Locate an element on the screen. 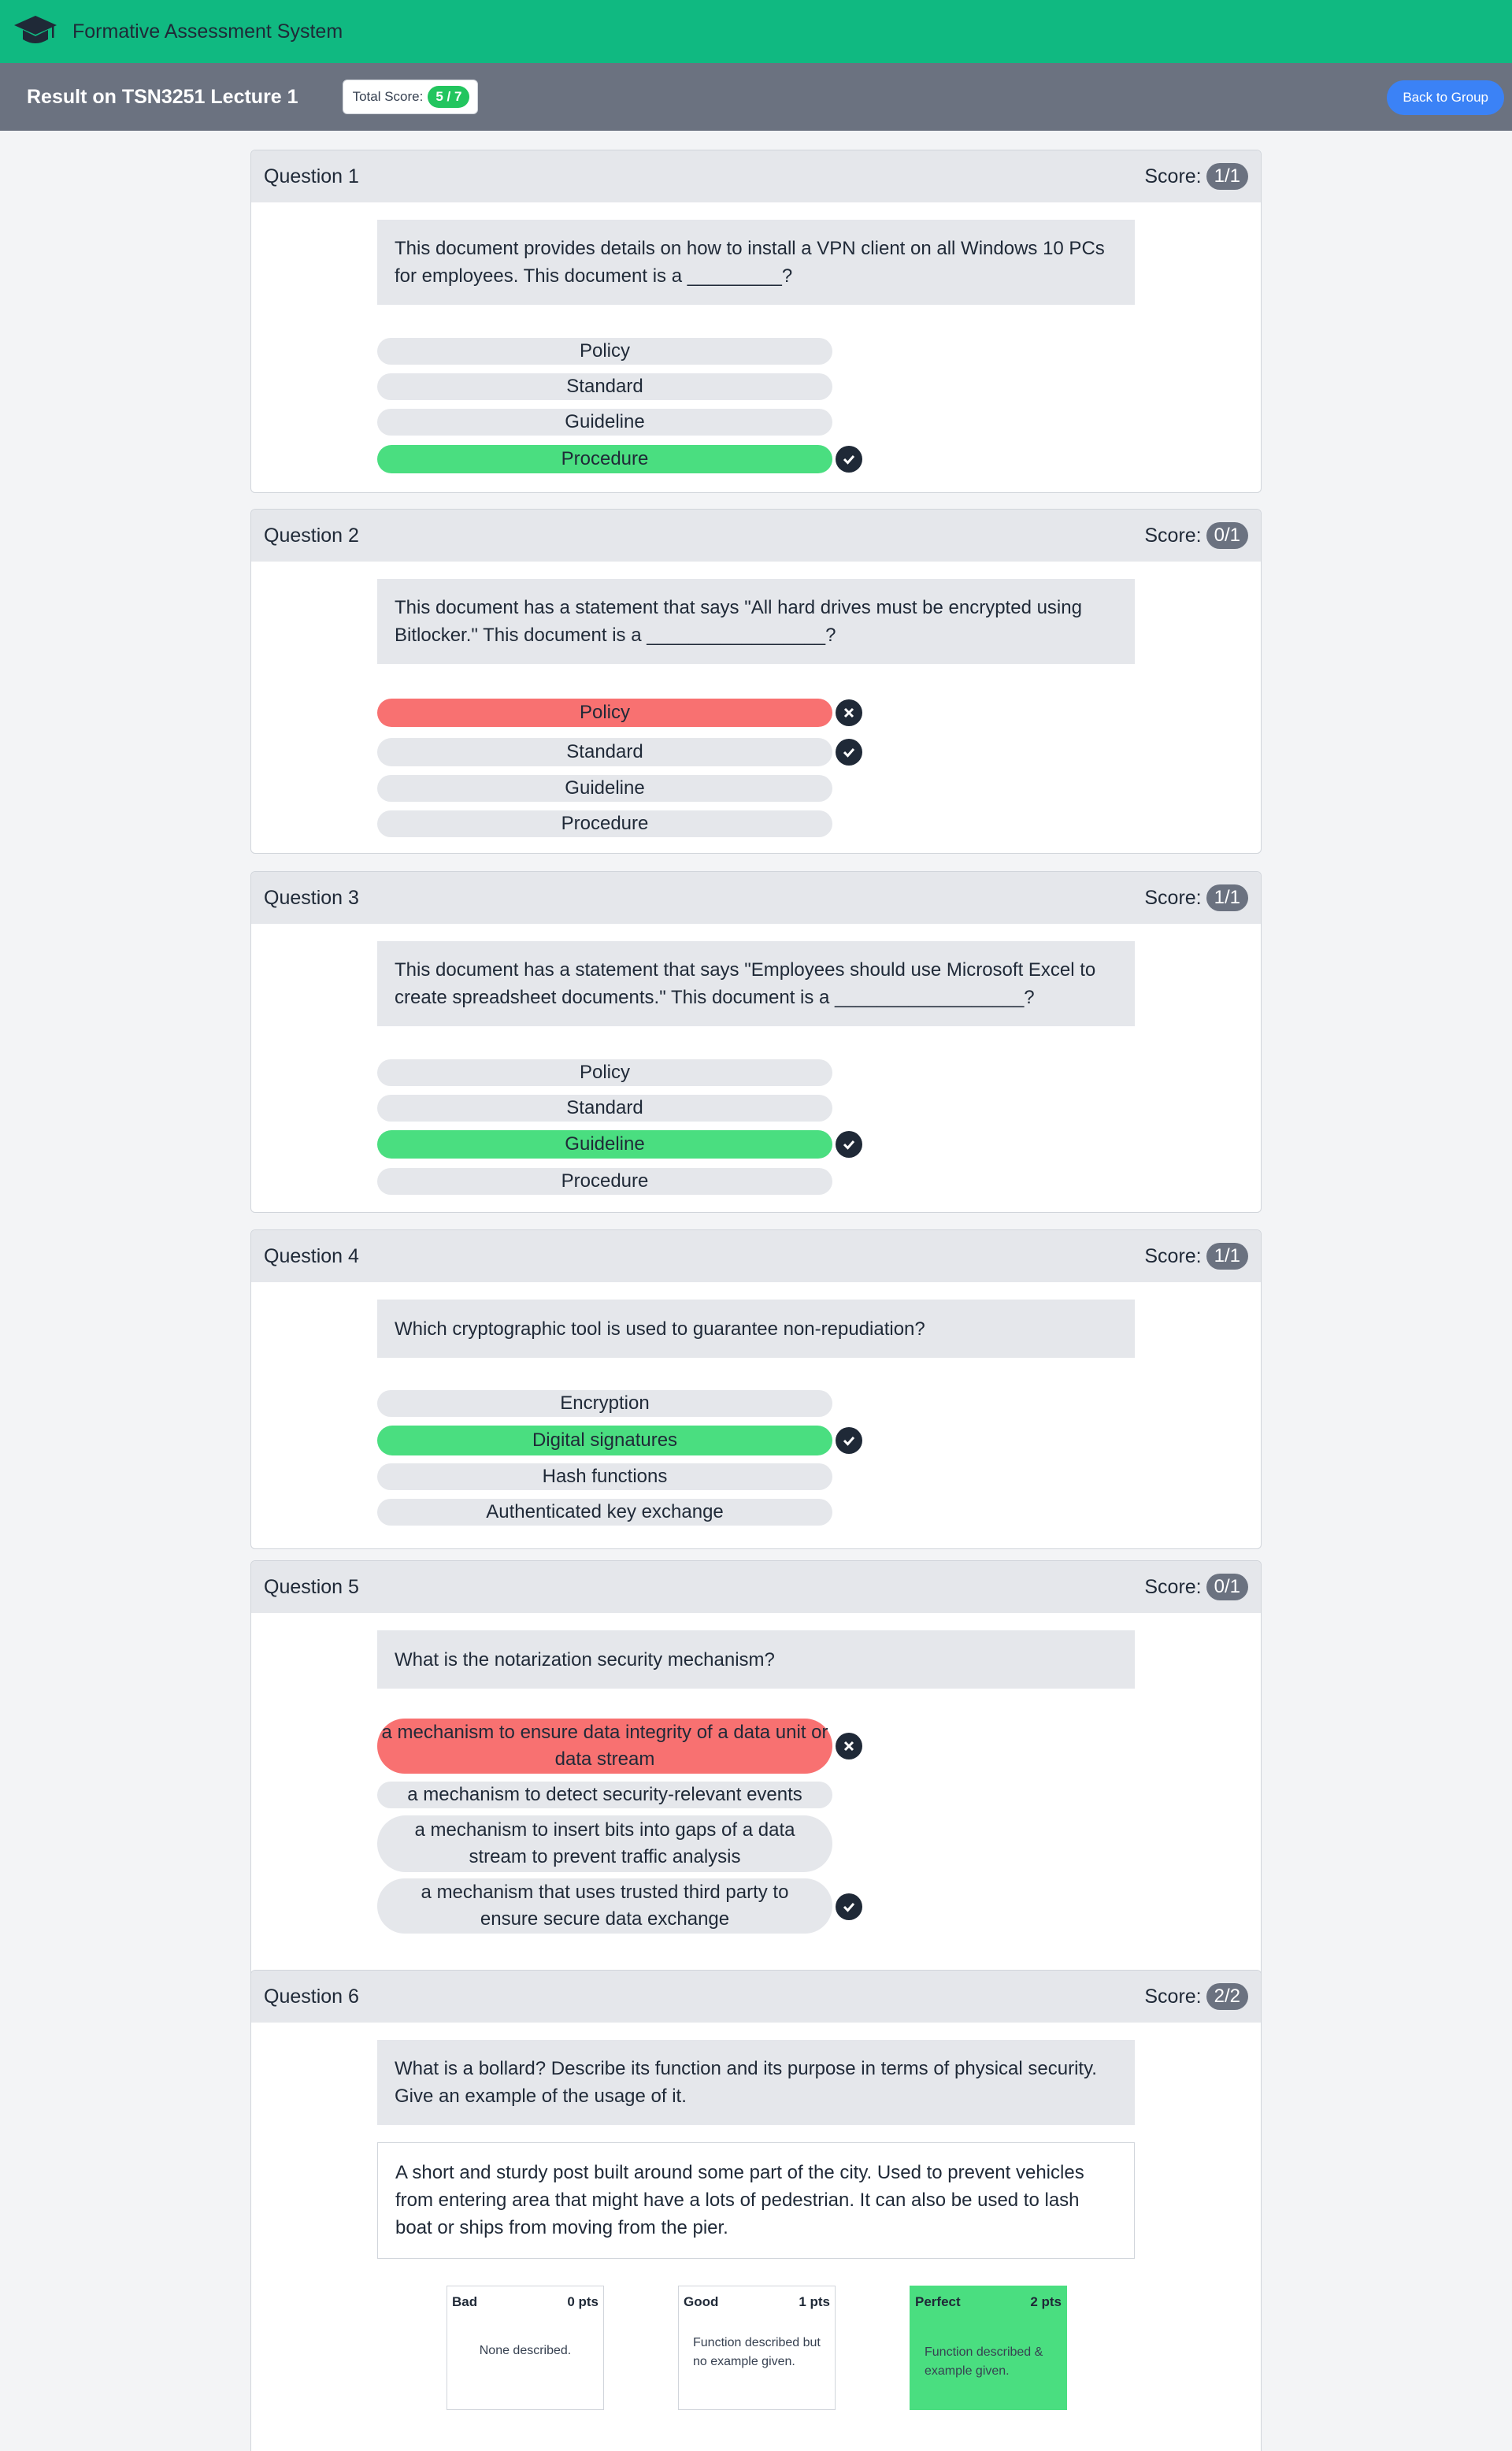  rubric-bad: Bad 0 pts None described. is located at coordinates (525, 2348).